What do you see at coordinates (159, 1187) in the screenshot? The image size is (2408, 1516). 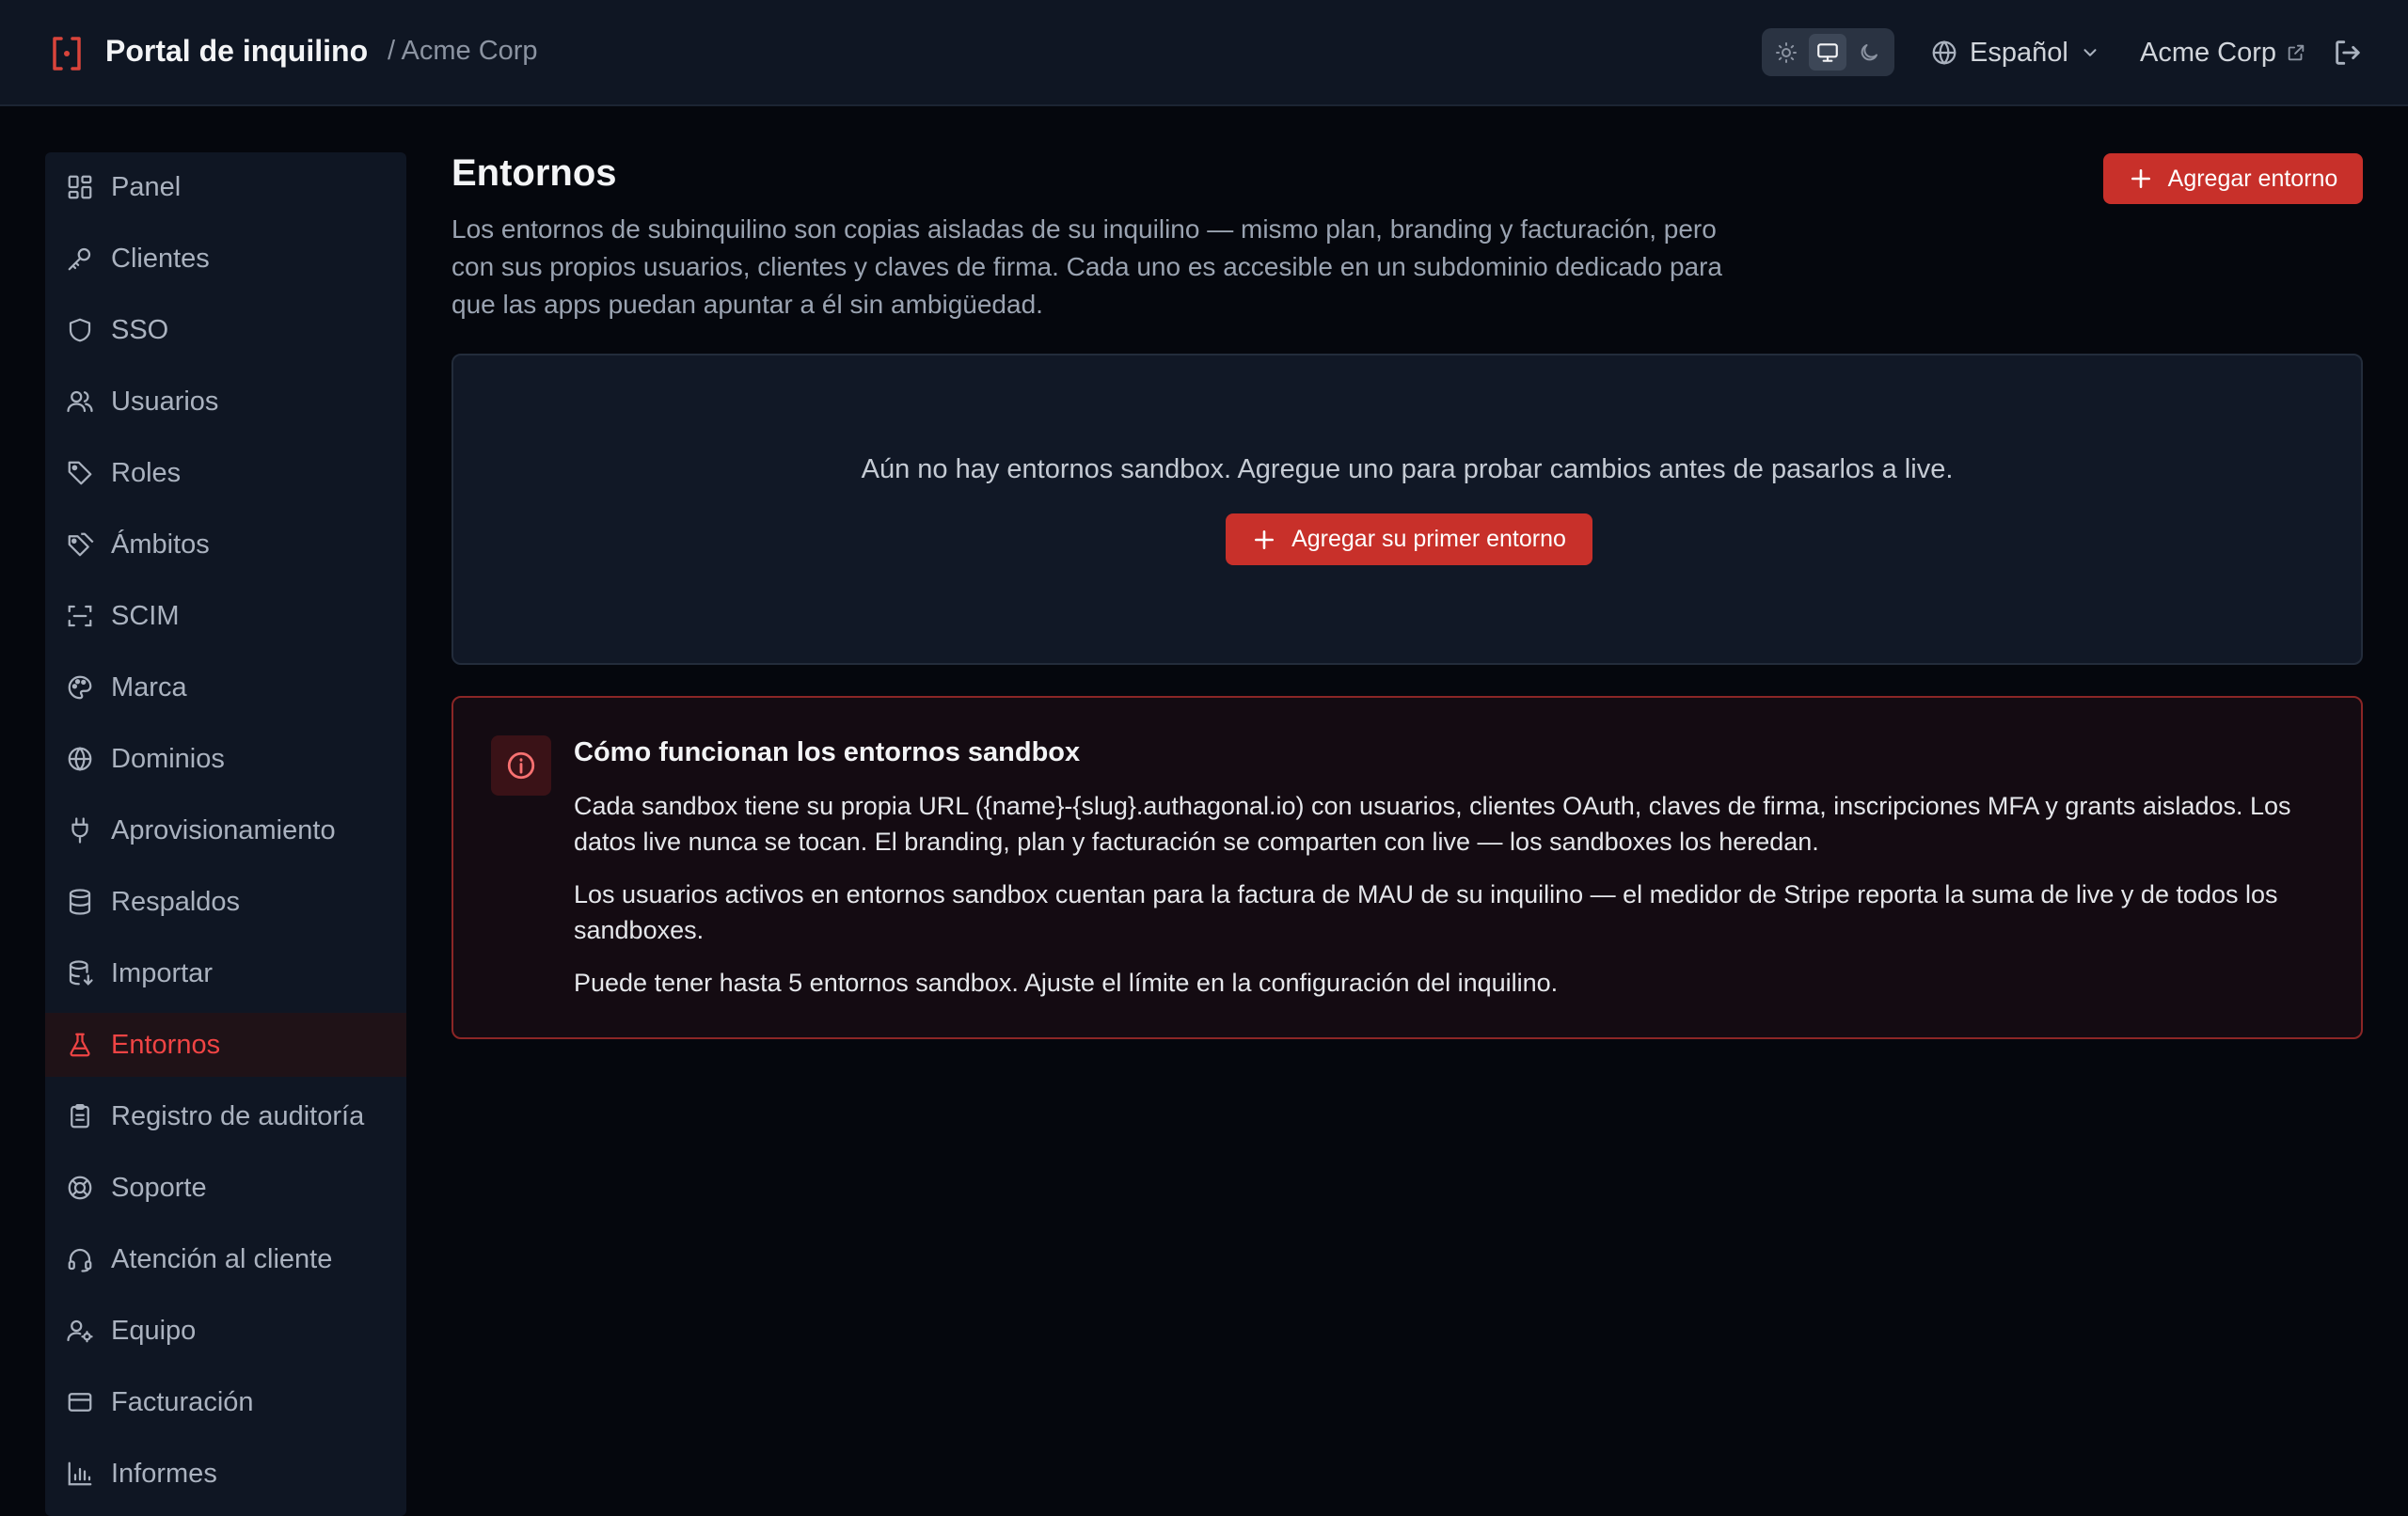 I see `sidebar-item-label: Soporte` at bounding box center [159, 1187].